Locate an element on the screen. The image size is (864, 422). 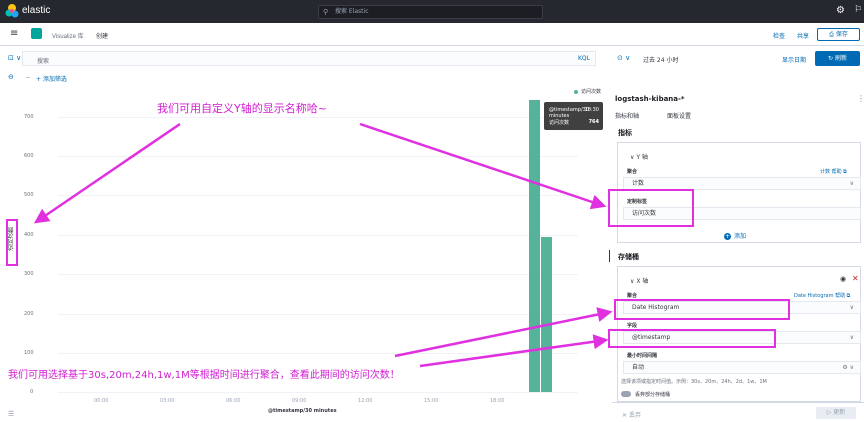
inspect-link: 检查 is located at coordinates (779, 35).